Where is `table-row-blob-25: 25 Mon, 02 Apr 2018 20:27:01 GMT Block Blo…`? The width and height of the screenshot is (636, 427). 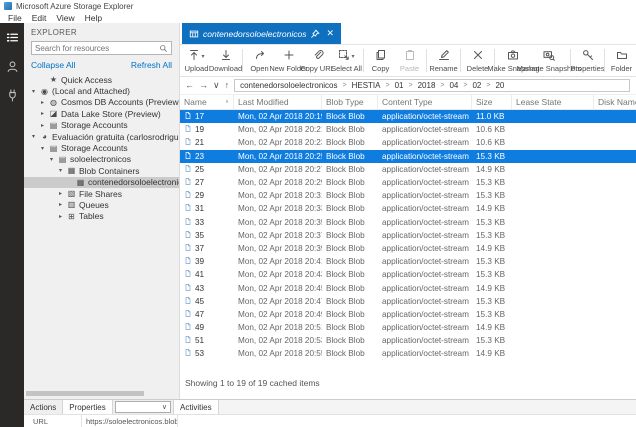
table-row-blob-25: 25 Mon, 02 Apr 2018 20:27:01 GMT Block Blo… is located at coordinates (408, 169).